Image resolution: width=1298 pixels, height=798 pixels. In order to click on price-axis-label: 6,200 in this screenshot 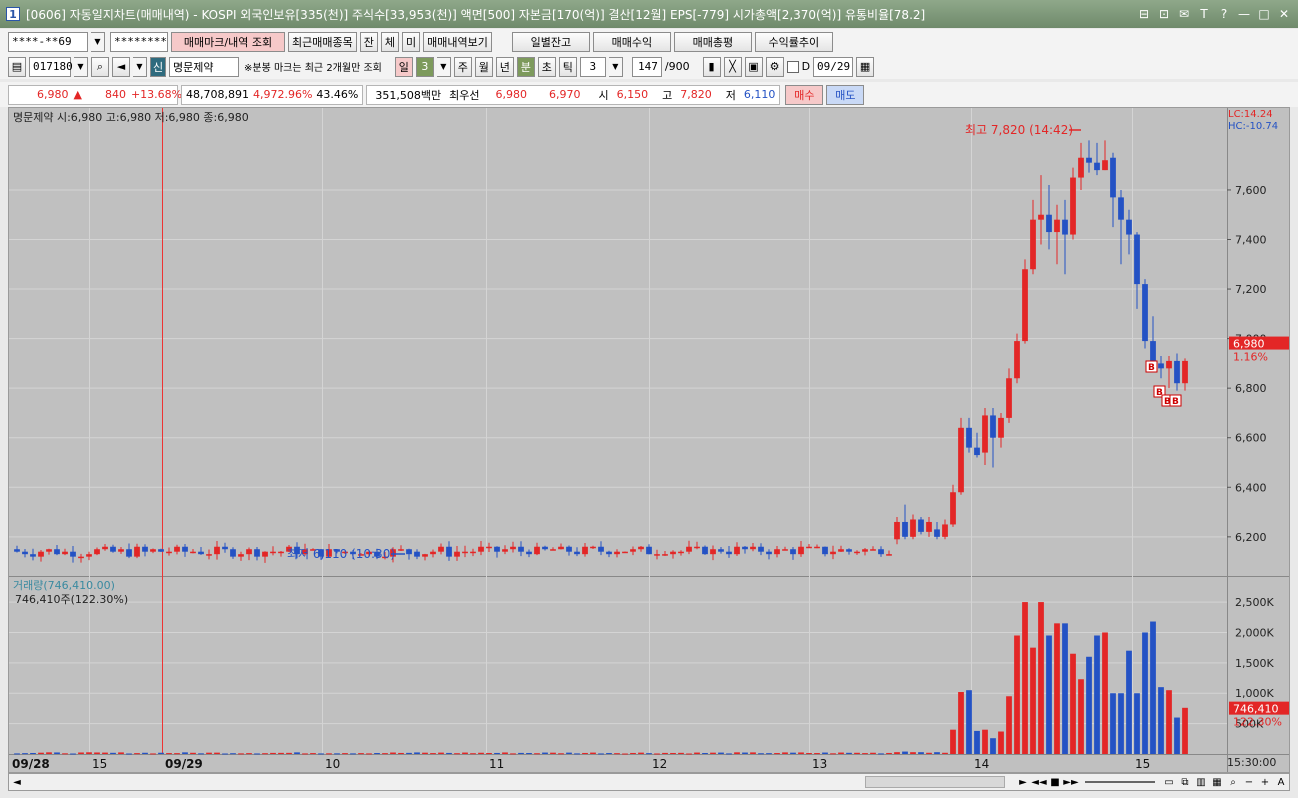, I will do `click(1251, 537)`.